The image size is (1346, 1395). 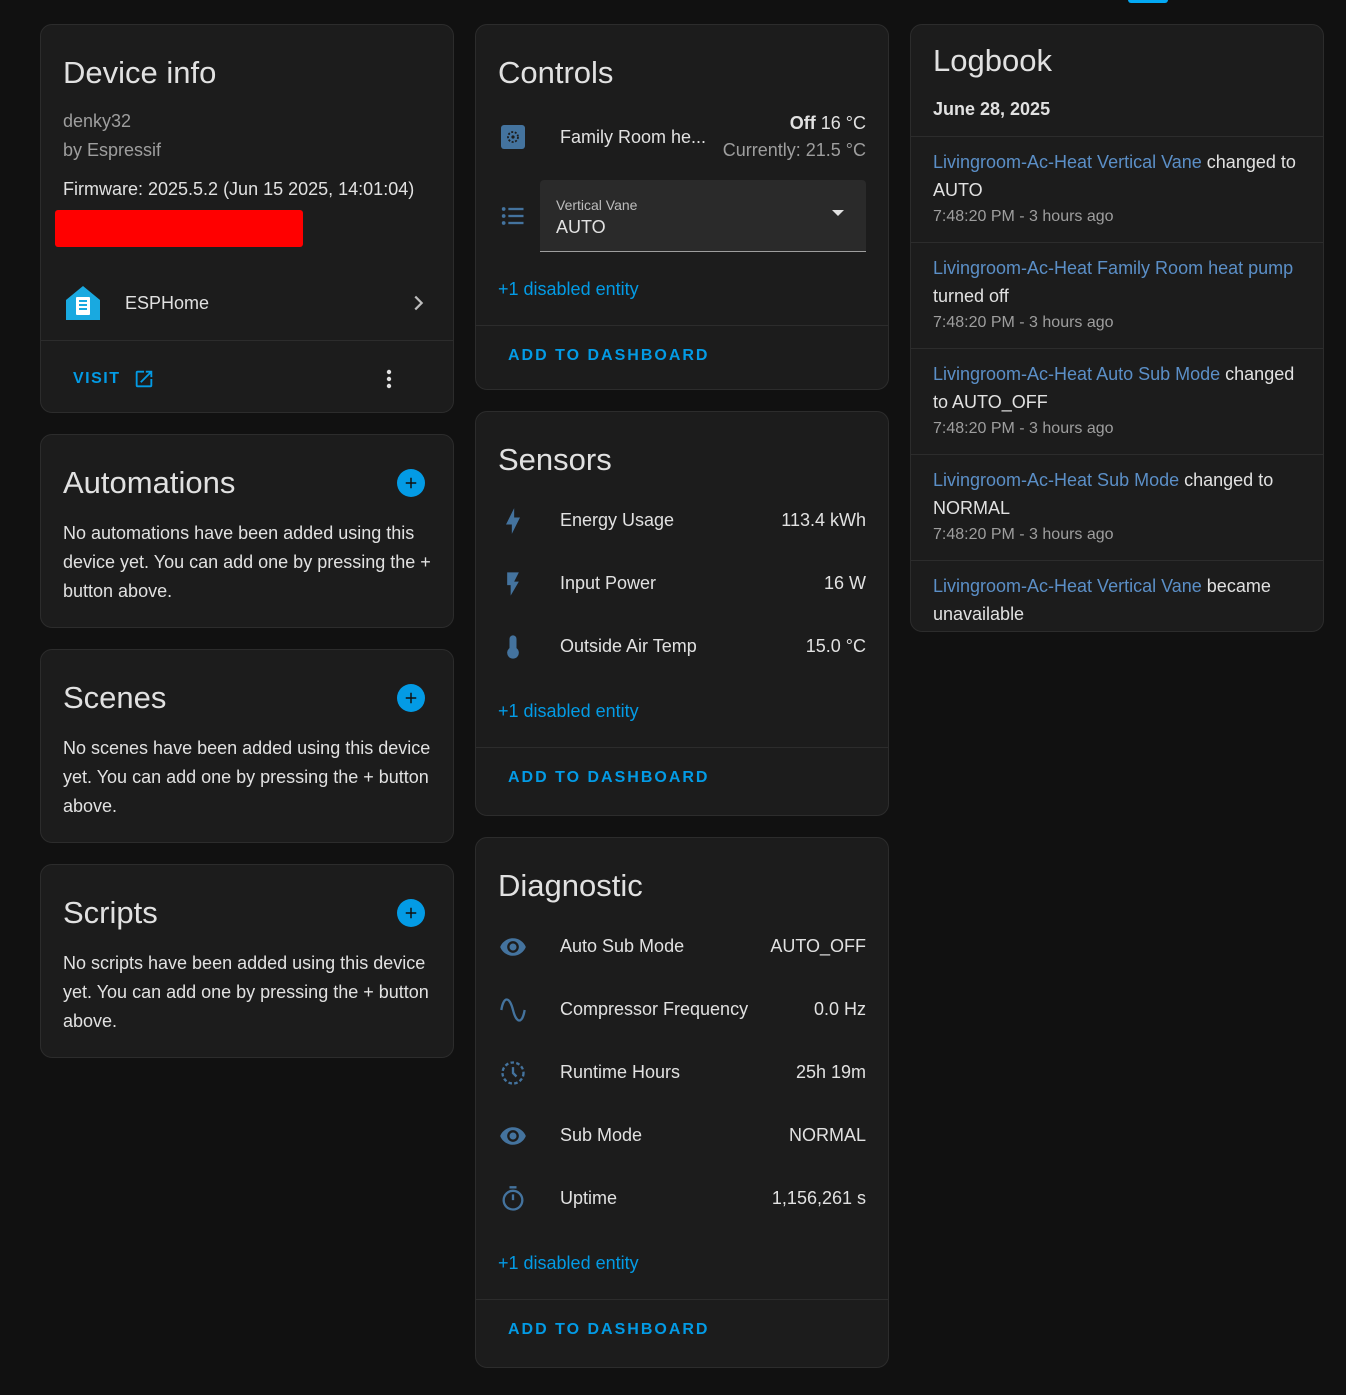 I want to click on logbook-entity-link: Livingroom-Ac-Heat Family Room heat pump, so click(x=1113, y=268).